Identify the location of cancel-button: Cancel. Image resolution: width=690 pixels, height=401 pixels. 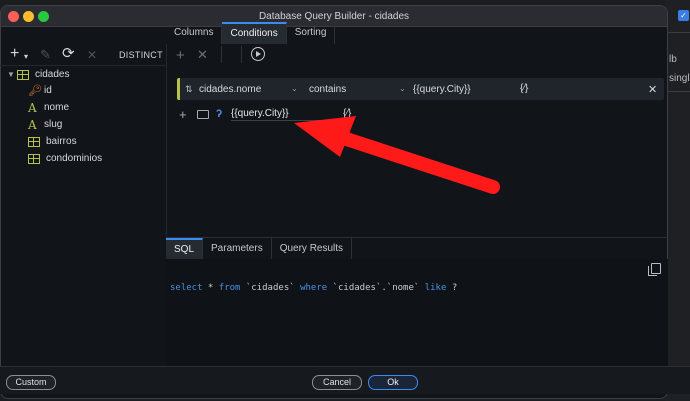
(337, 382).